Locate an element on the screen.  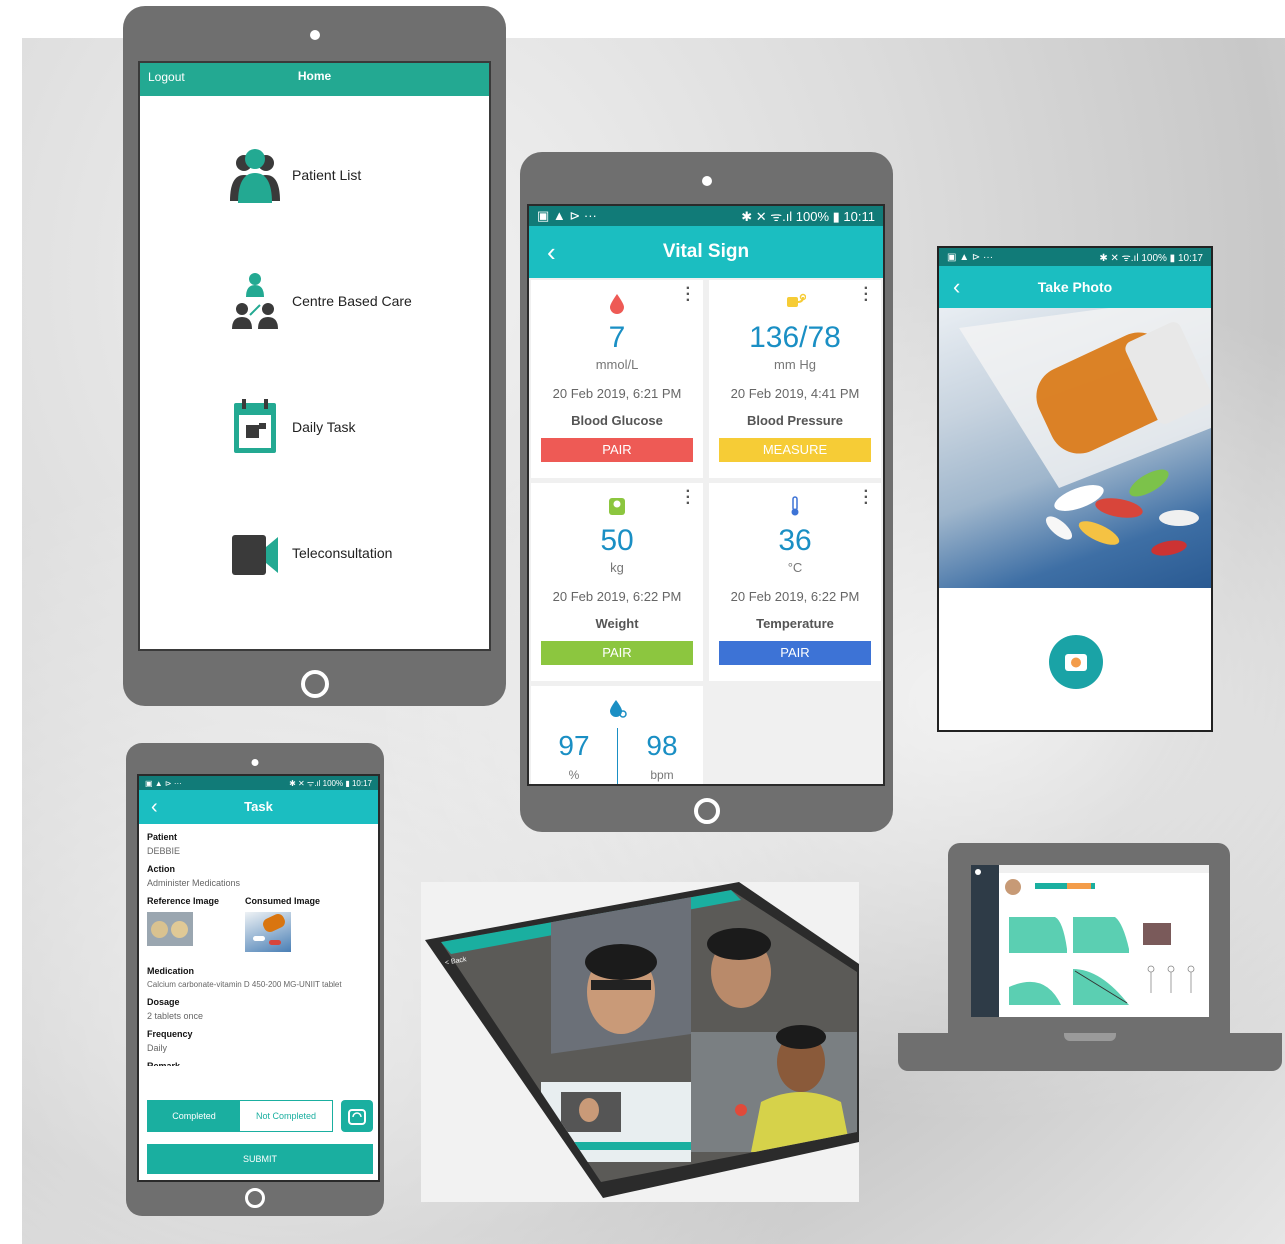
laptop-base is located at coordinates (1090, 1052).